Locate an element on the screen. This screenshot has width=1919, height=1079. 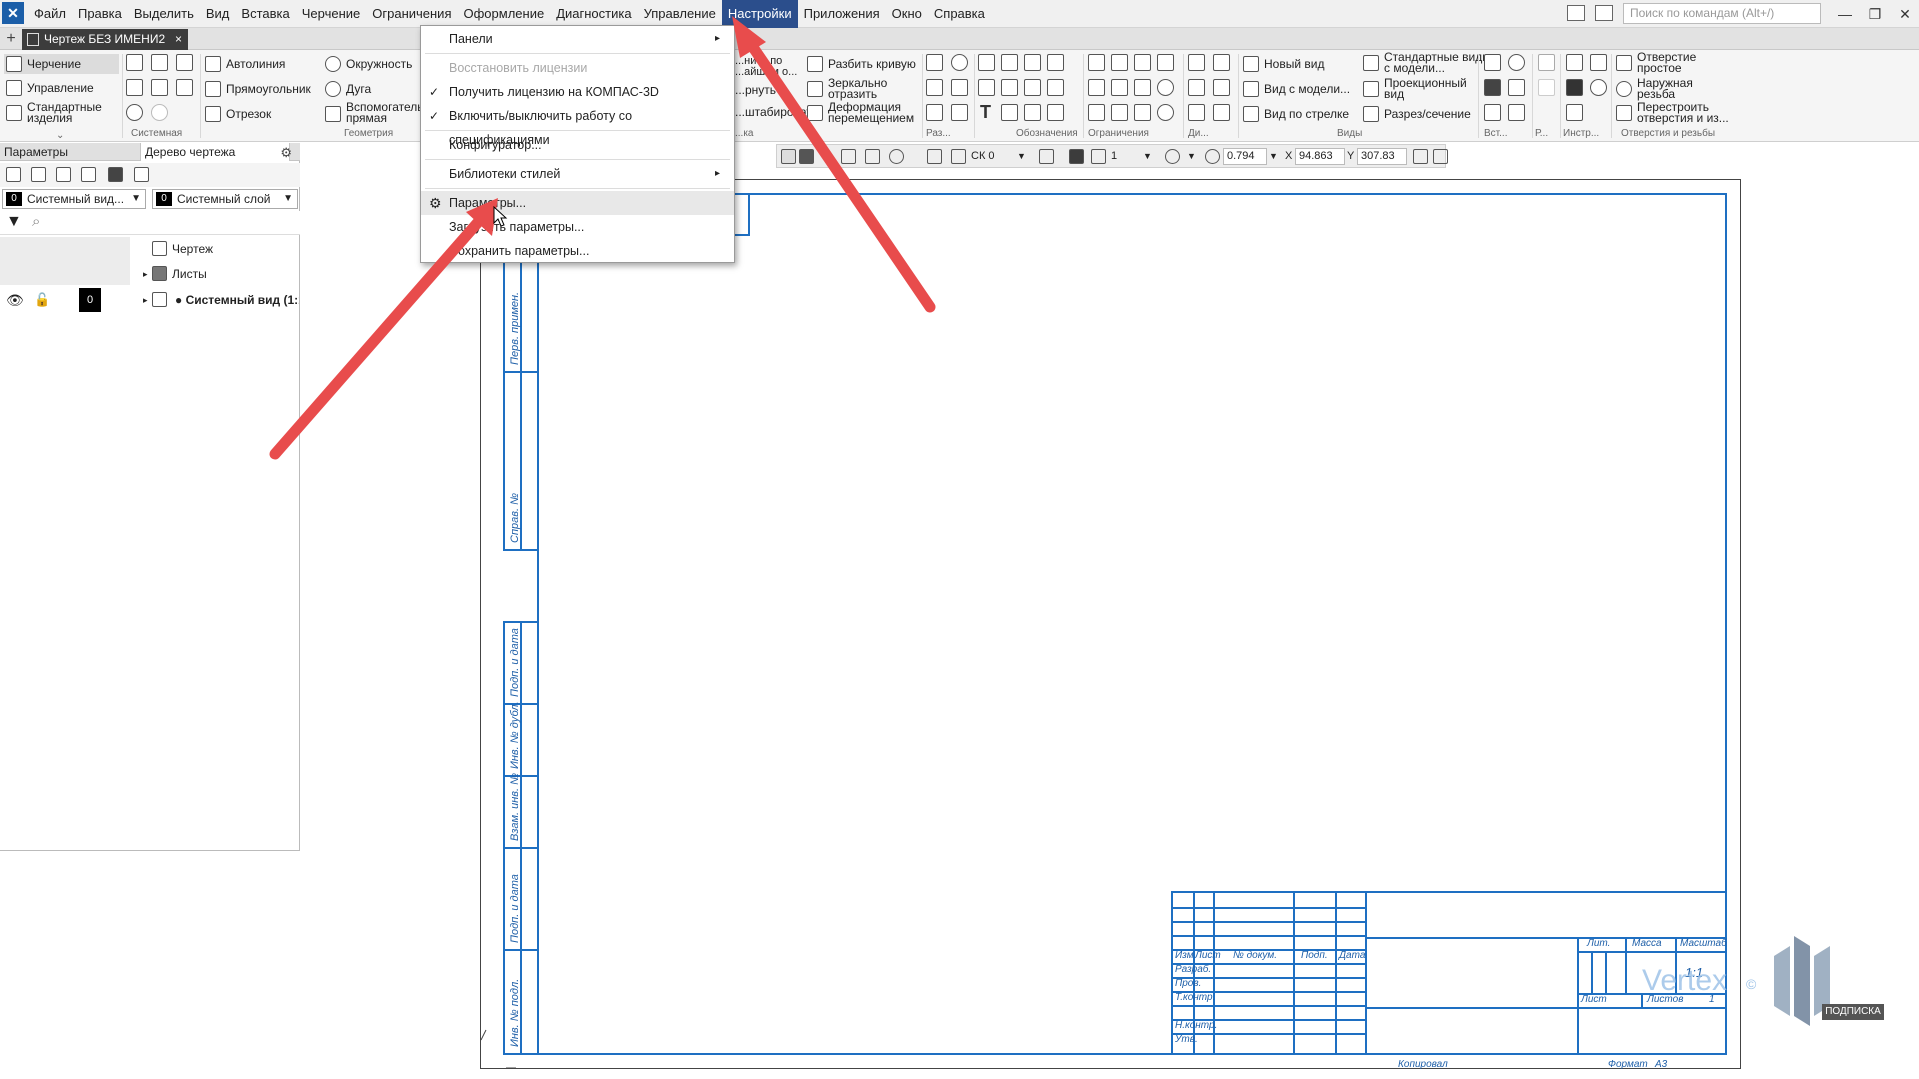
insert-table-icon is located at coordinates (1492, 112).